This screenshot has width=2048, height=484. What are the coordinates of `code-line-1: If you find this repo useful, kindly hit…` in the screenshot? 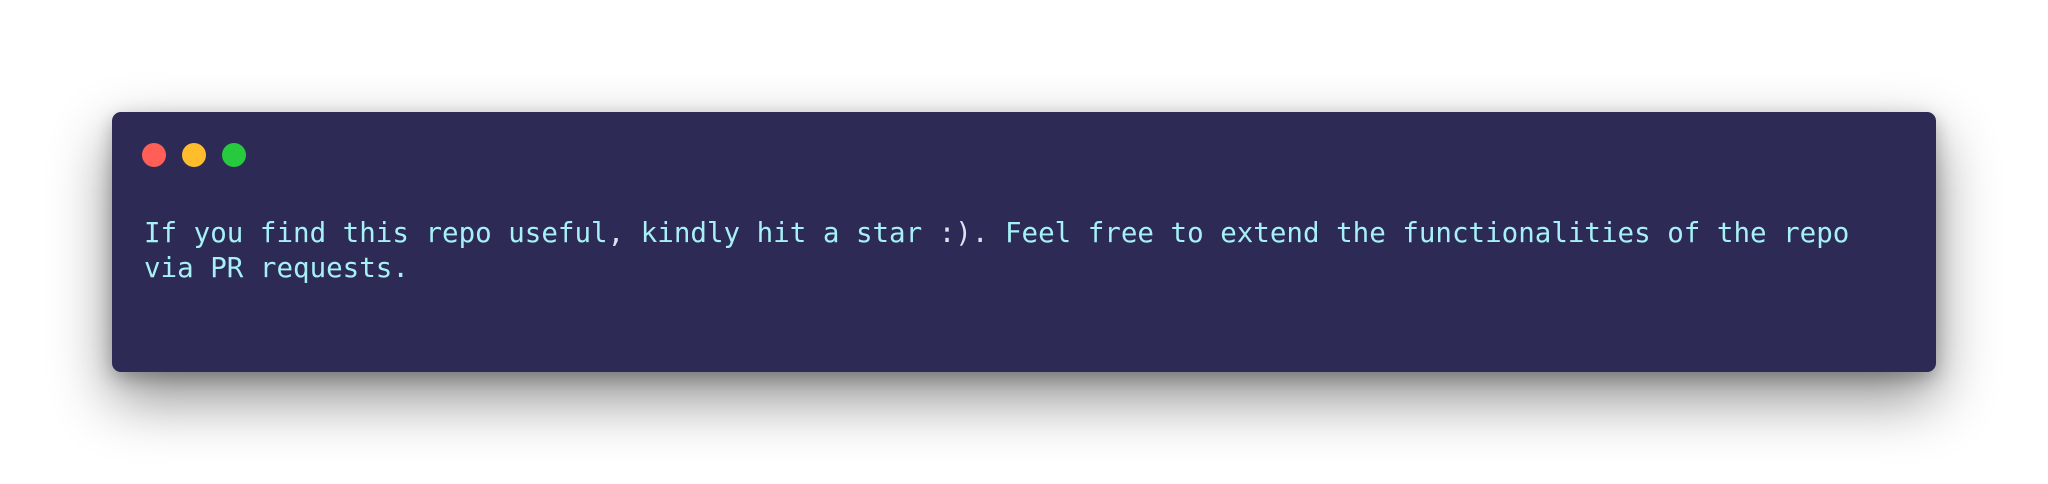 It's located at (1034, 233).